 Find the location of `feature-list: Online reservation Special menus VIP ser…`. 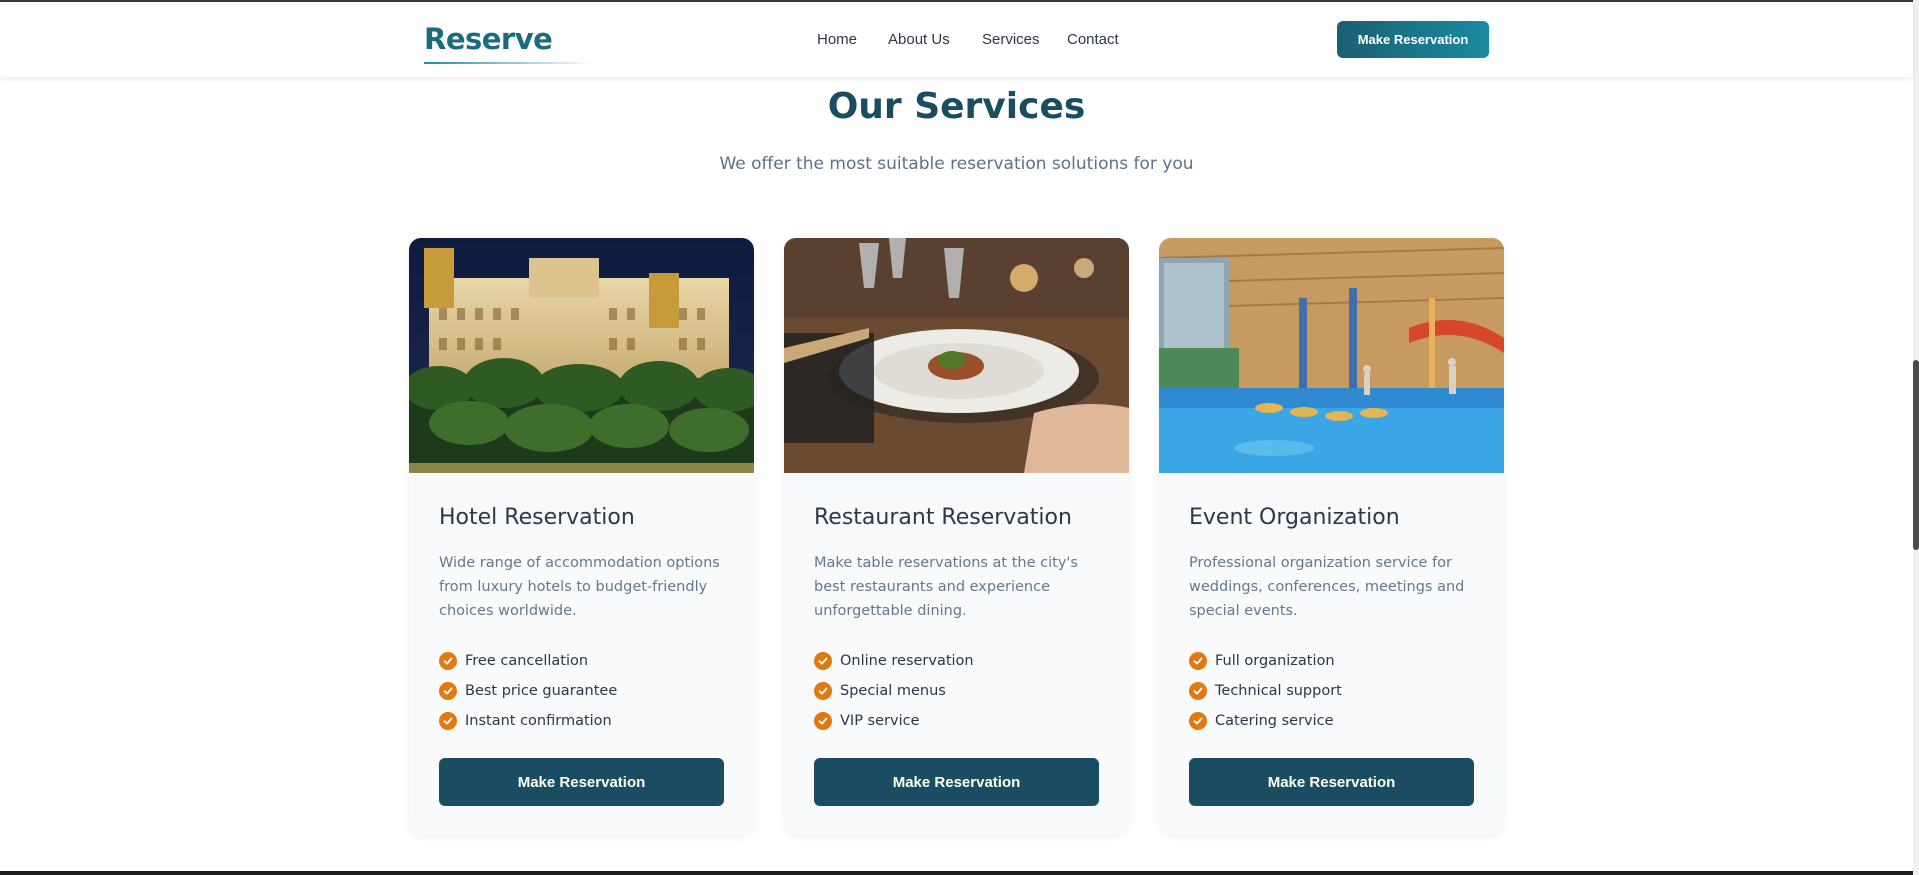

feature-list: Online reservation Special menus VIP ser… is located at coordinates (894, 691).